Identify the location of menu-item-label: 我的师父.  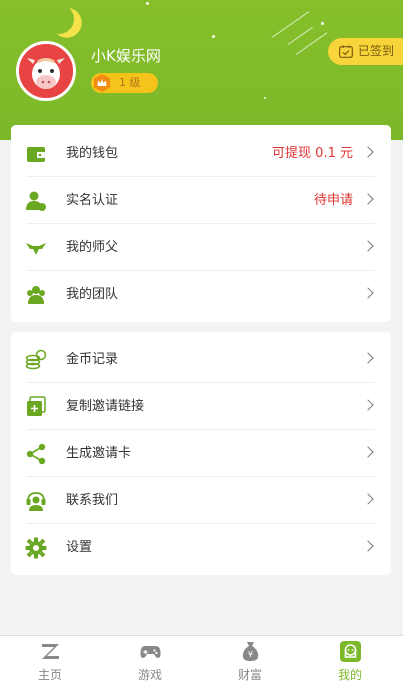
(92, 247).